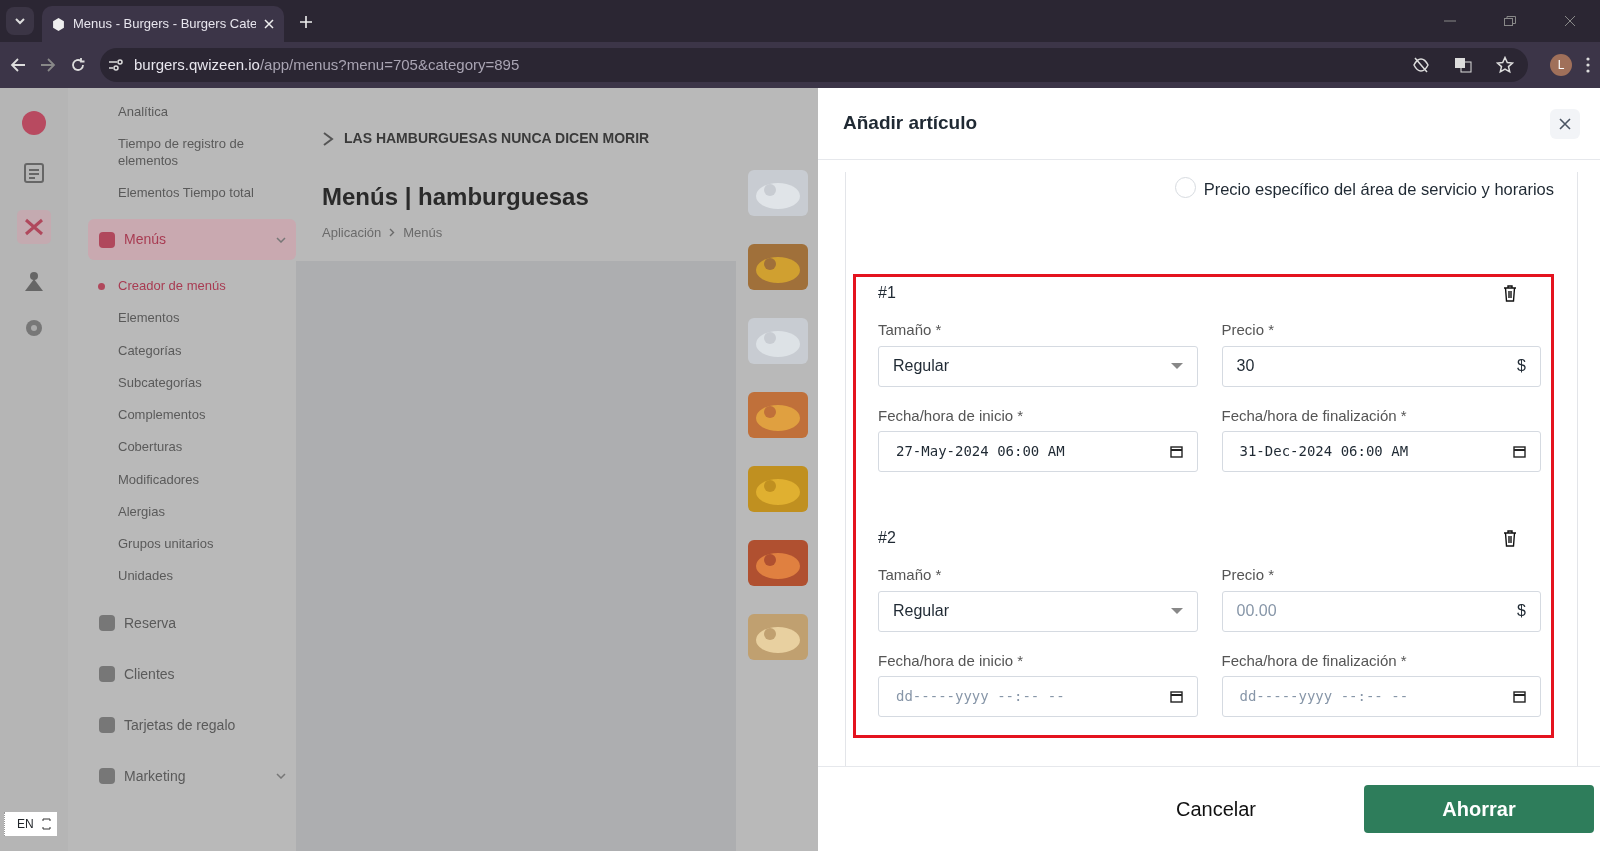 The image size is (1600, 851). Describe the element at coordinates (192, 623) in the screenshot. I see `sidebar-item: Reserva` at that location.